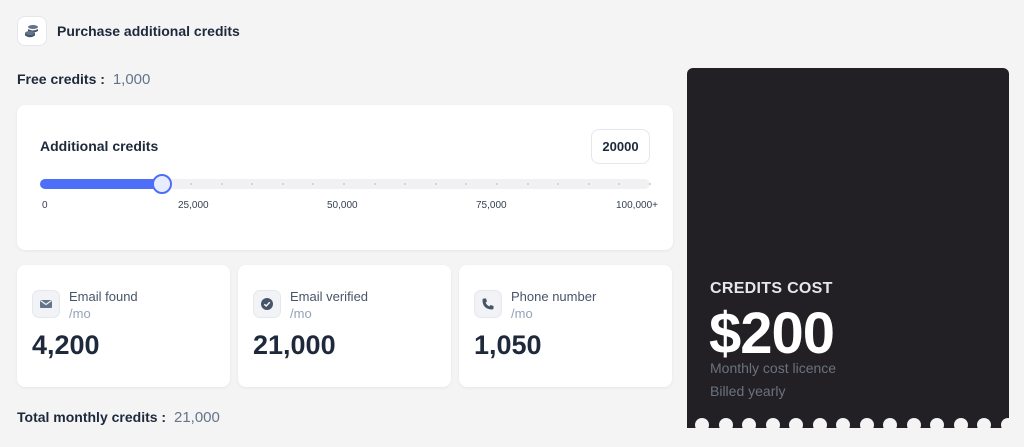  Describe the element at coordinates (267, 304) in the screenshot. I see `check-circle-icon` at that location.